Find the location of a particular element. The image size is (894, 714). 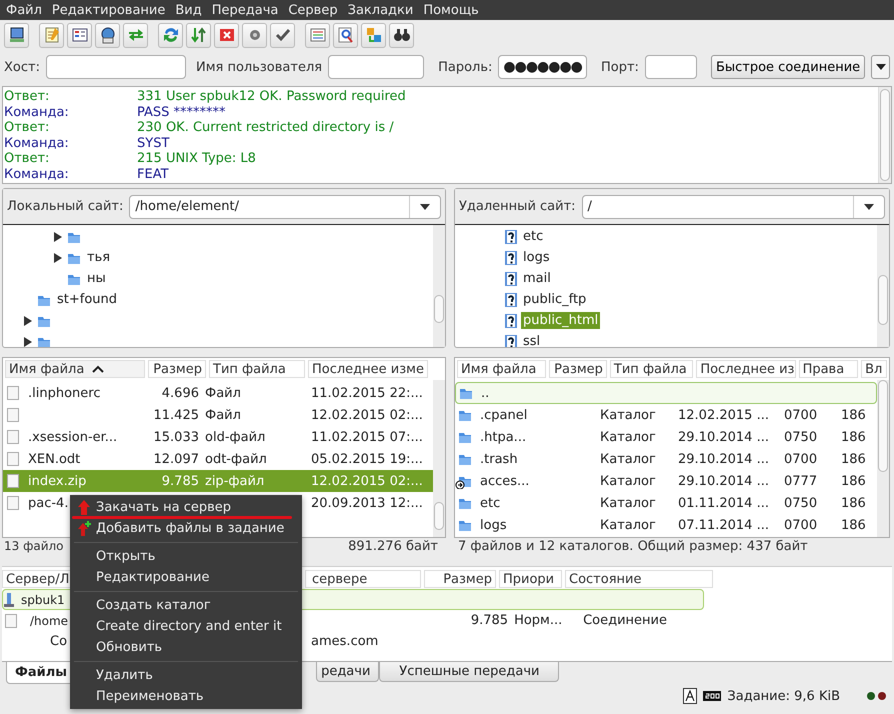

queue-detail: Co is located at coordinates (59, 641).